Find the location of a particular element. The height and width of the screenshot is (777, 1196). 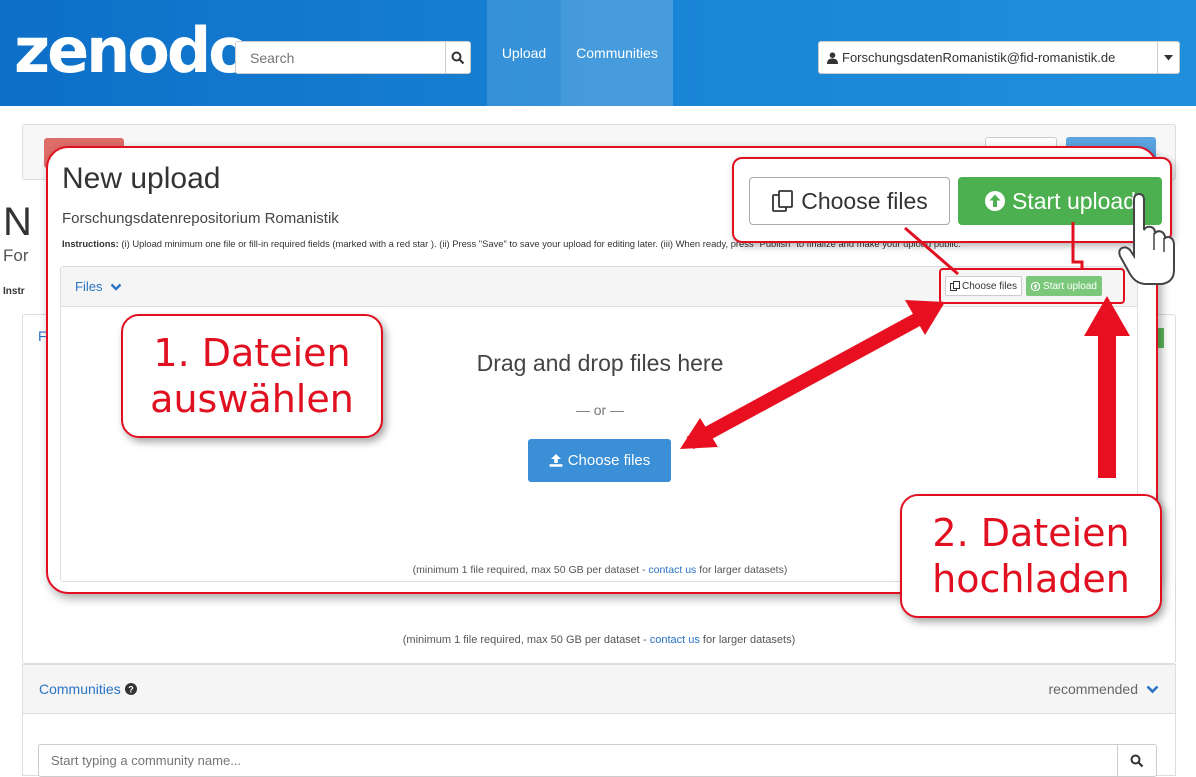

step-1-line-1: 1. Dateien is located at coordinates (252, 353).